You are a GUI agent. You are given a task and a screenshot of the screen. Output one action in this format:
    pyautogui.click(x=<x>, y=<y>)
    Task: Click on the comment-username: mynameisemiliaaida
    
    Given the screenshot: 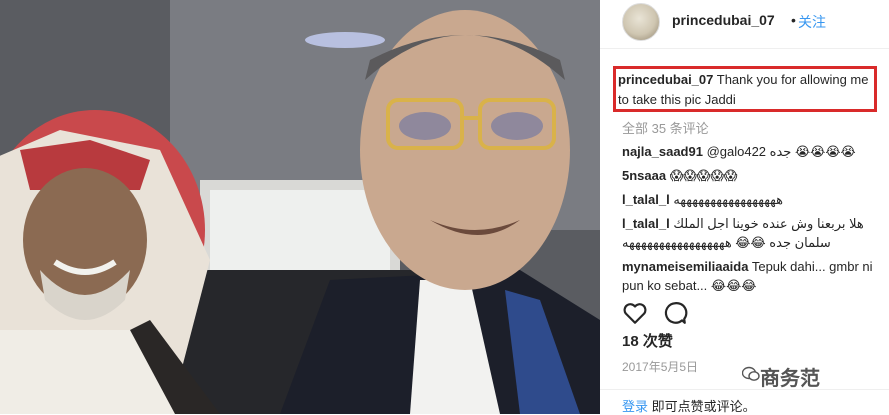 What is the action you would take?
    pyautogui.click(x=685, y=266)
    